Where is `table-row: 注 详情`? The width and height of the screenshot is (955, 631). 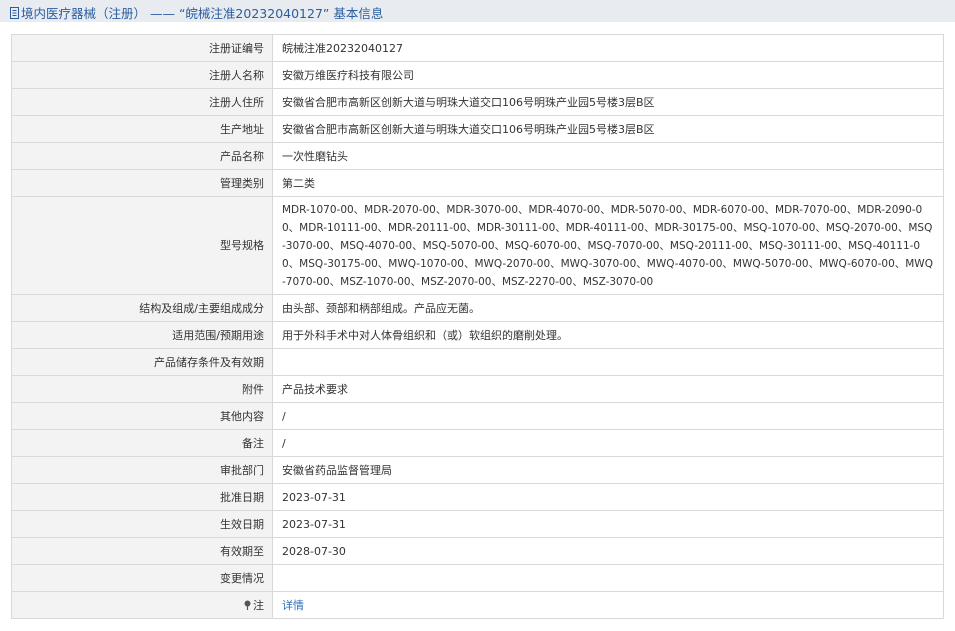
table-row: 注 详情 is located at coordinates (477, 605).